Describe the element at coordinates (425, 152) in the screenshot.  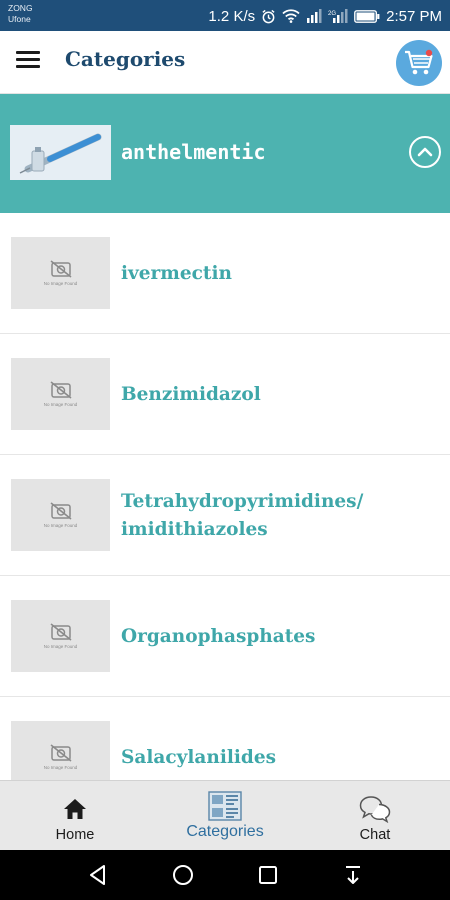
I see `chevron-up-icon` at that location.